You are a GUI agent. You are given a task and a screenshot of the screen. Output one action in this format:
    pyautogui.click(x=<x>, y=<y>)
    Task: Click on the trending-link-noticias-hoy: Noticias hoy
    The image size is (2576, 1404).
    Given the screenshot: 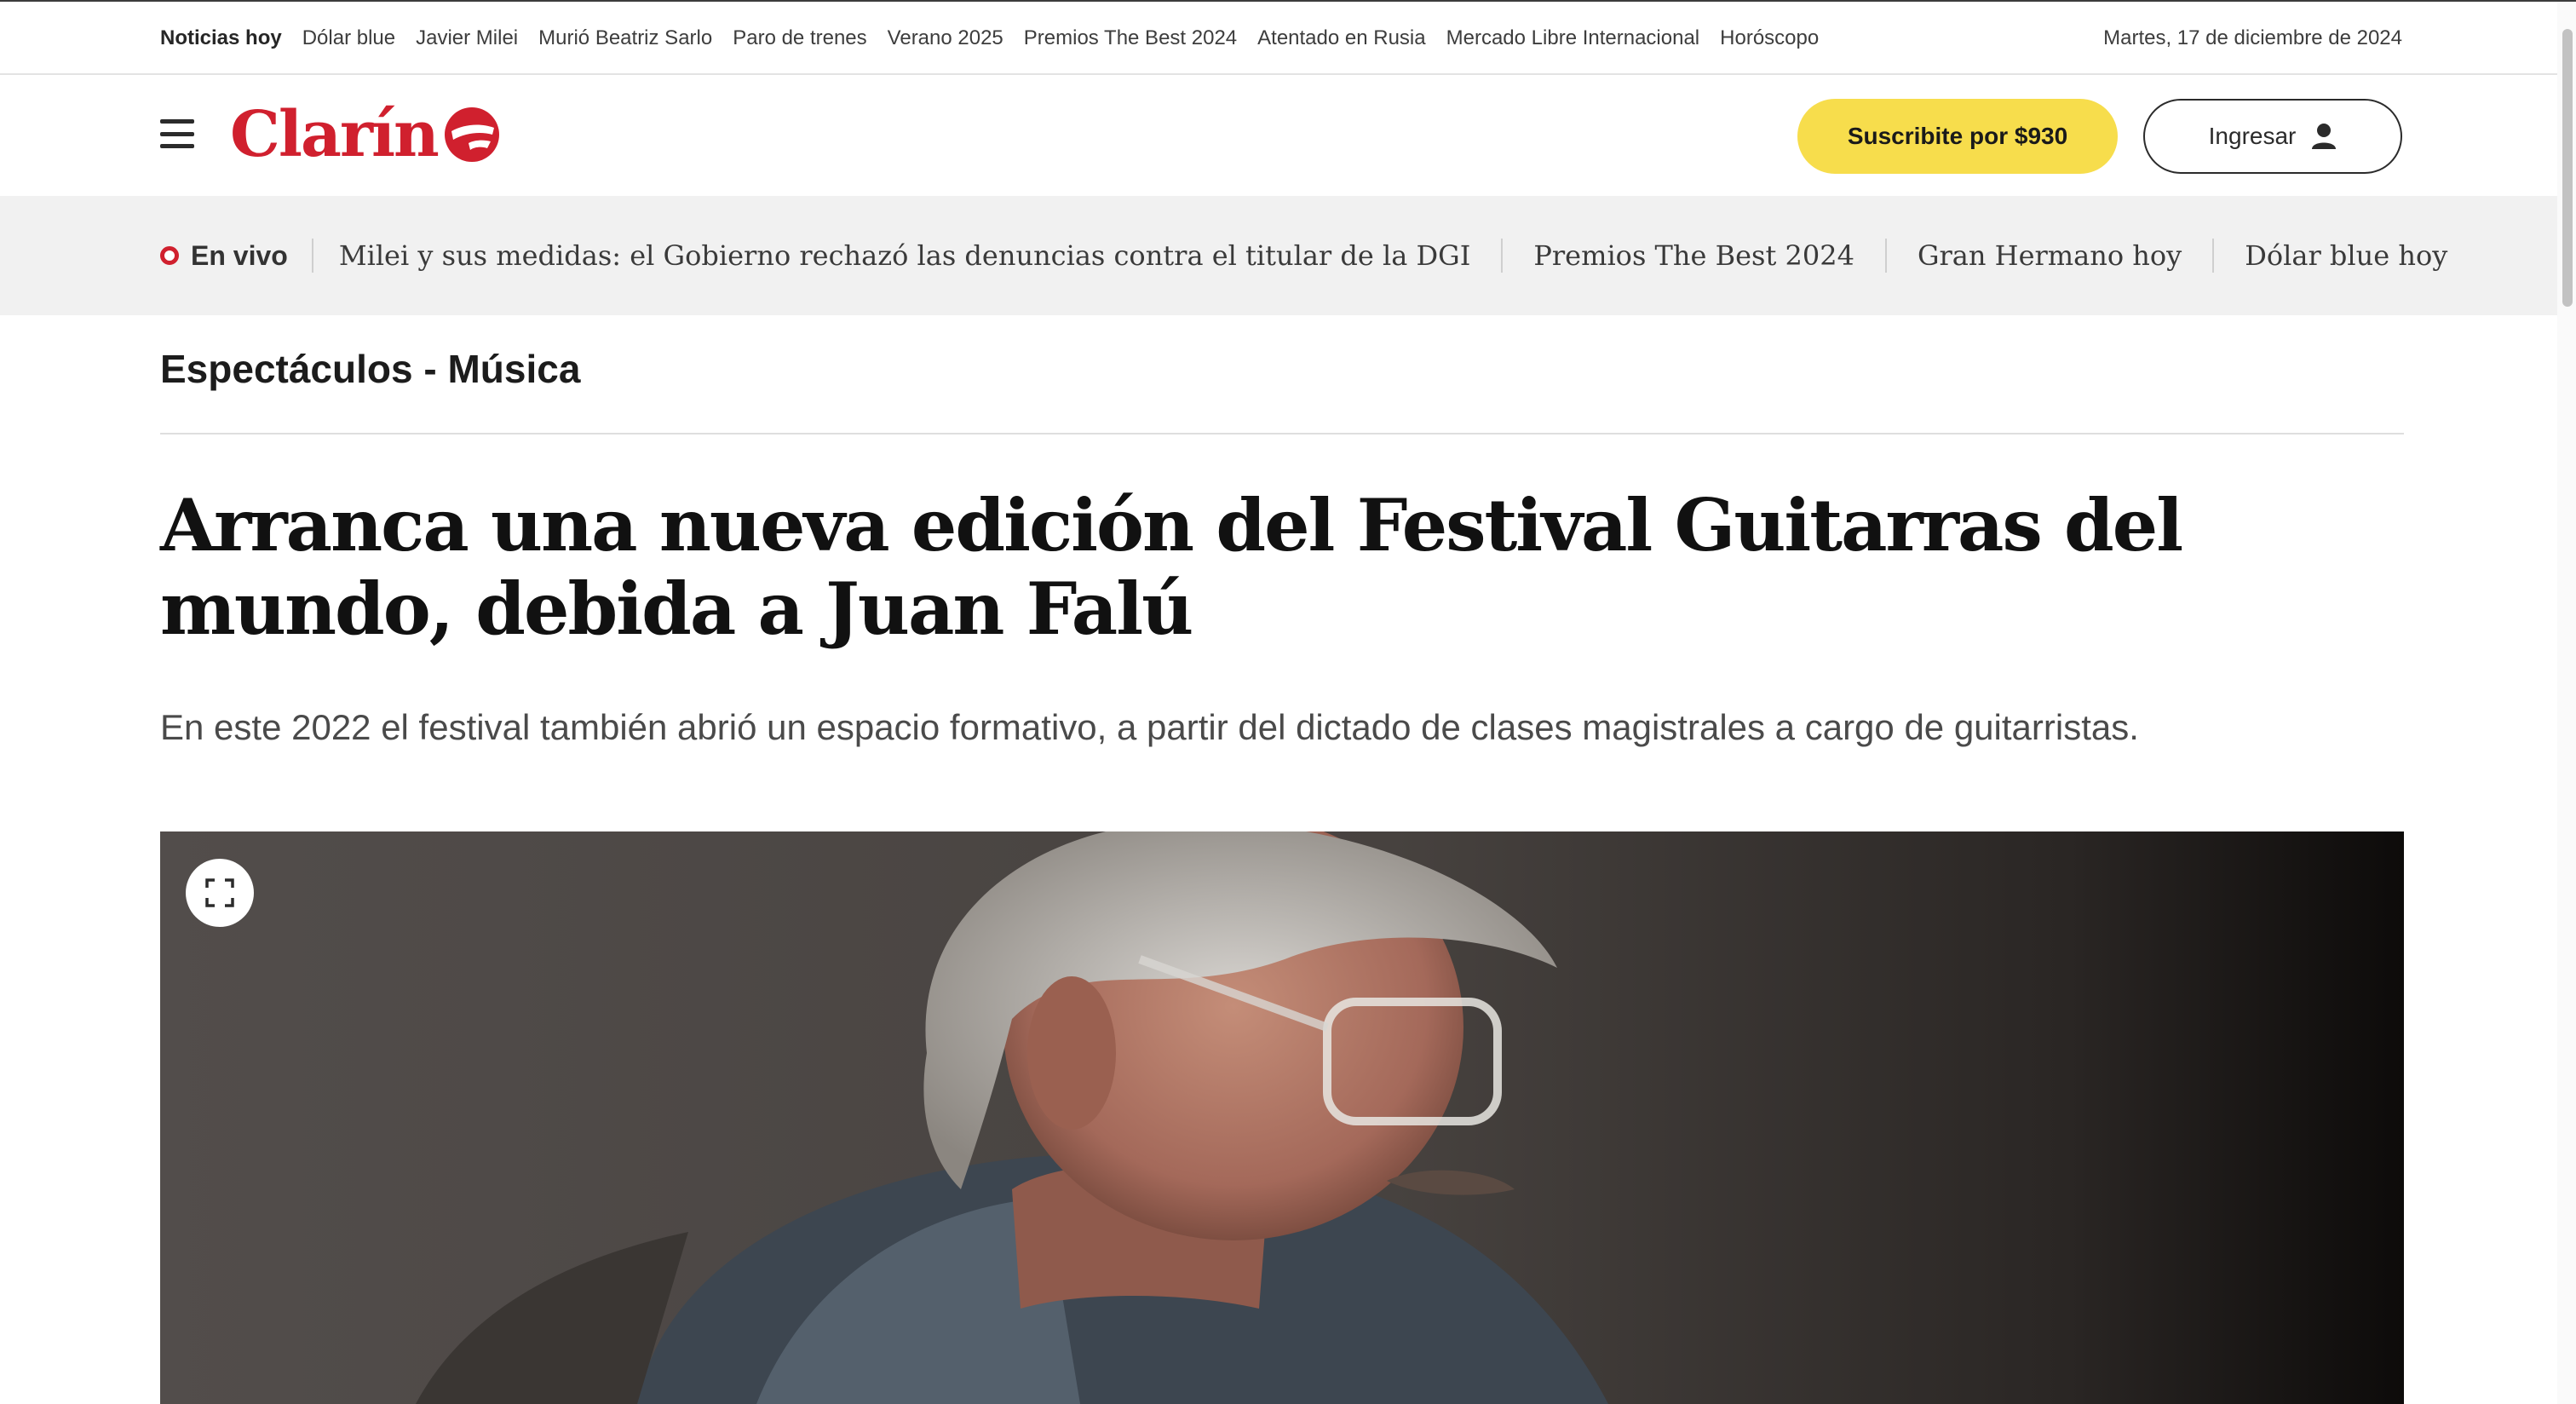 What is the action you would take?
    pyautogui.click(x=221, y=38)
    